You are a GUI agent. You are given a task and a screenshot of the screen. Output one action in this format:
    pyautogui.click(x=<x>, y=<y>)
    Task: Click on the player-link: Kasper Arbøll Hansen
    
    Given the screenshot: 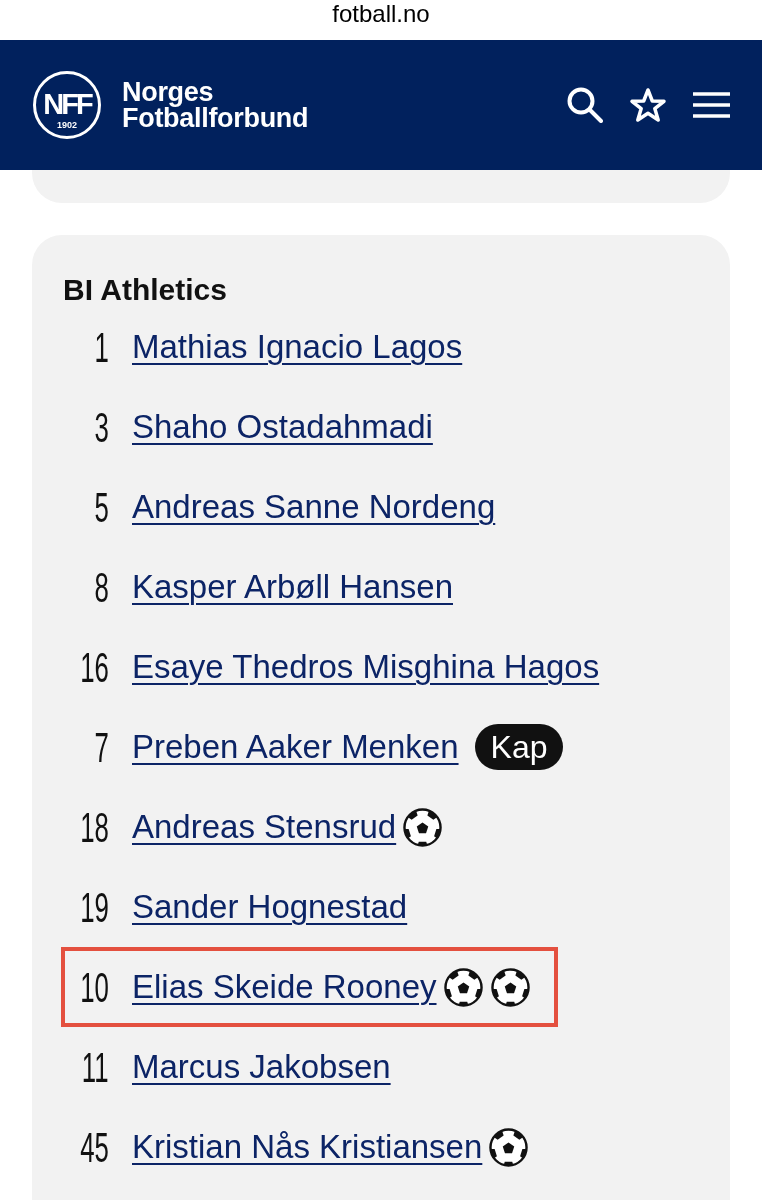 What is the action you would take?
    pyautogui.click(x=292, y=587)
    